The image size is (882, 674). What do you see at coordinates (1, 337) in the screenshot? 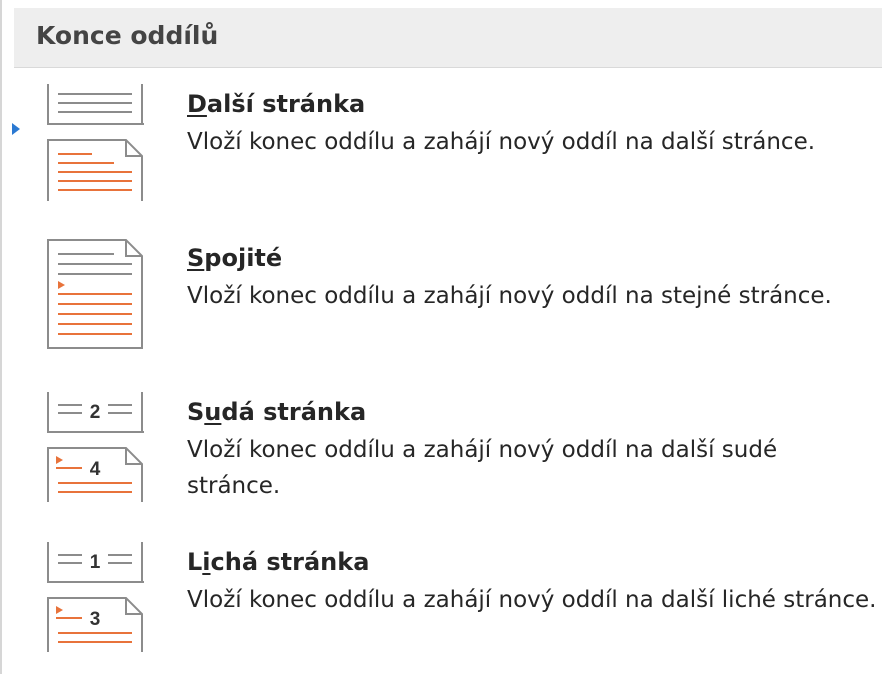
I see `menu-left-border` at bounding box center [1, 337].